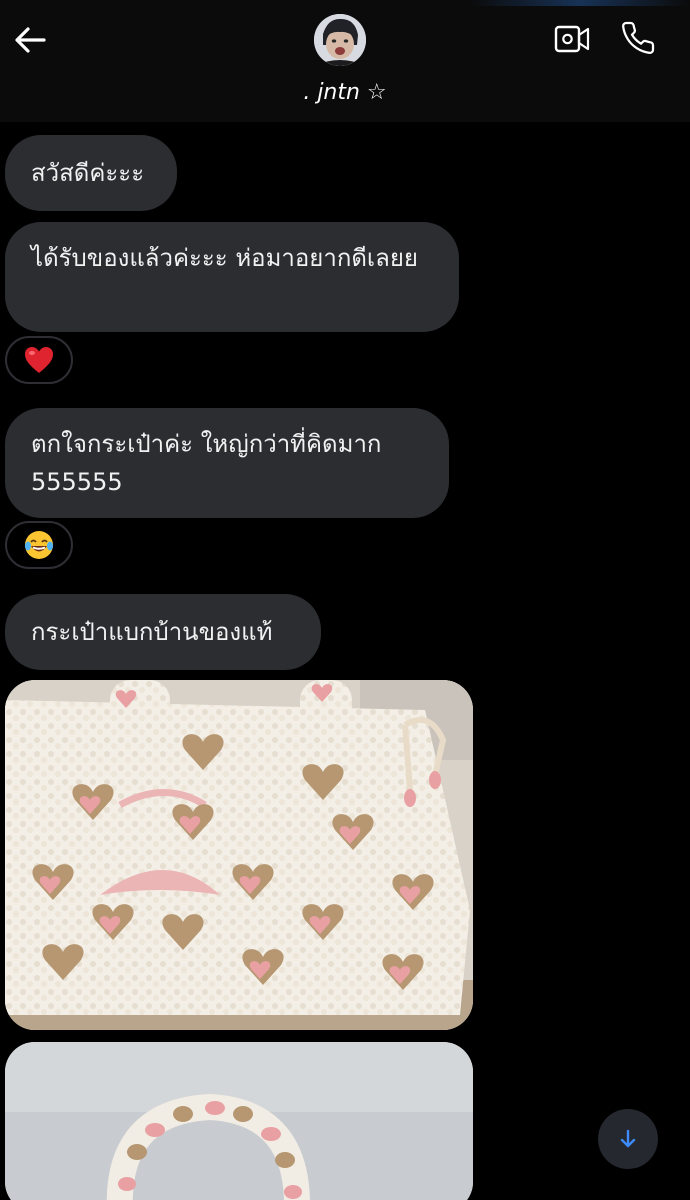 This screenshot has width=690, height=1200. Describe the element at coordinates (152, 632) in the screenshot. I see `message-text: กระเป๋าแบกบ้านของแท้` at that location.